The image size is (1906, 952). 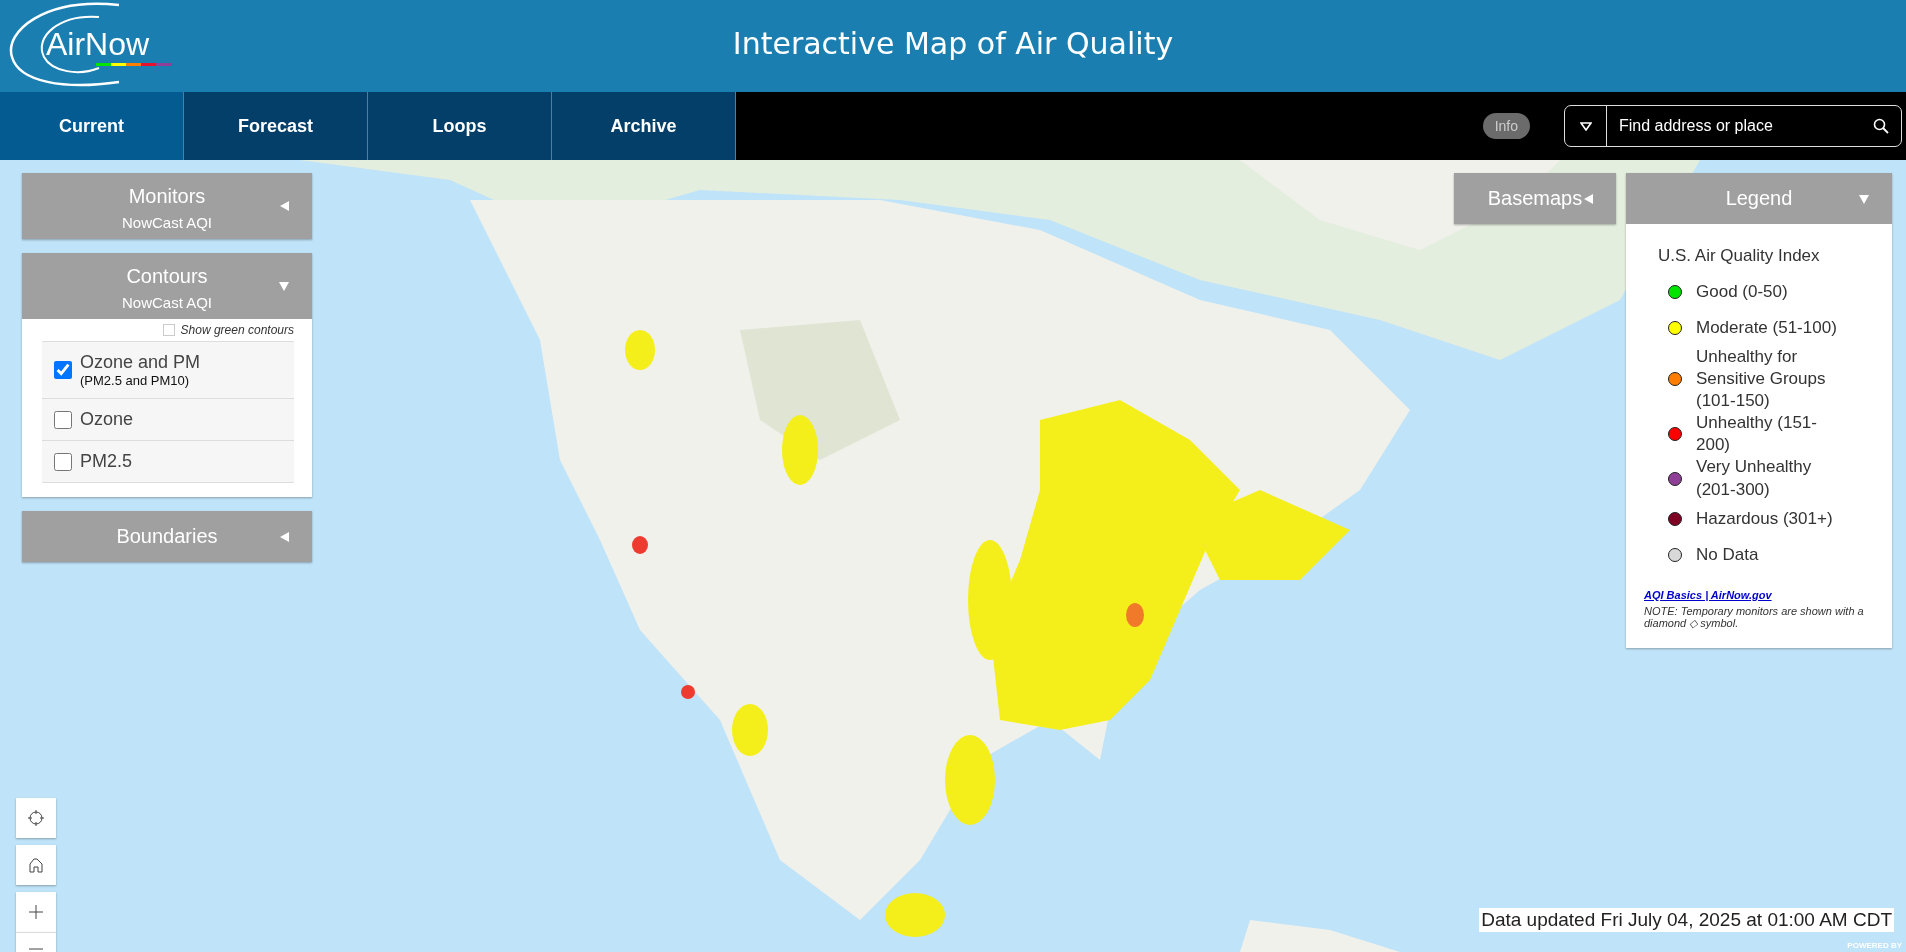 What do you see at coordinates (1881, 126) in the screenshot?
I see `search-icon` at bounding box center [1881, 126].